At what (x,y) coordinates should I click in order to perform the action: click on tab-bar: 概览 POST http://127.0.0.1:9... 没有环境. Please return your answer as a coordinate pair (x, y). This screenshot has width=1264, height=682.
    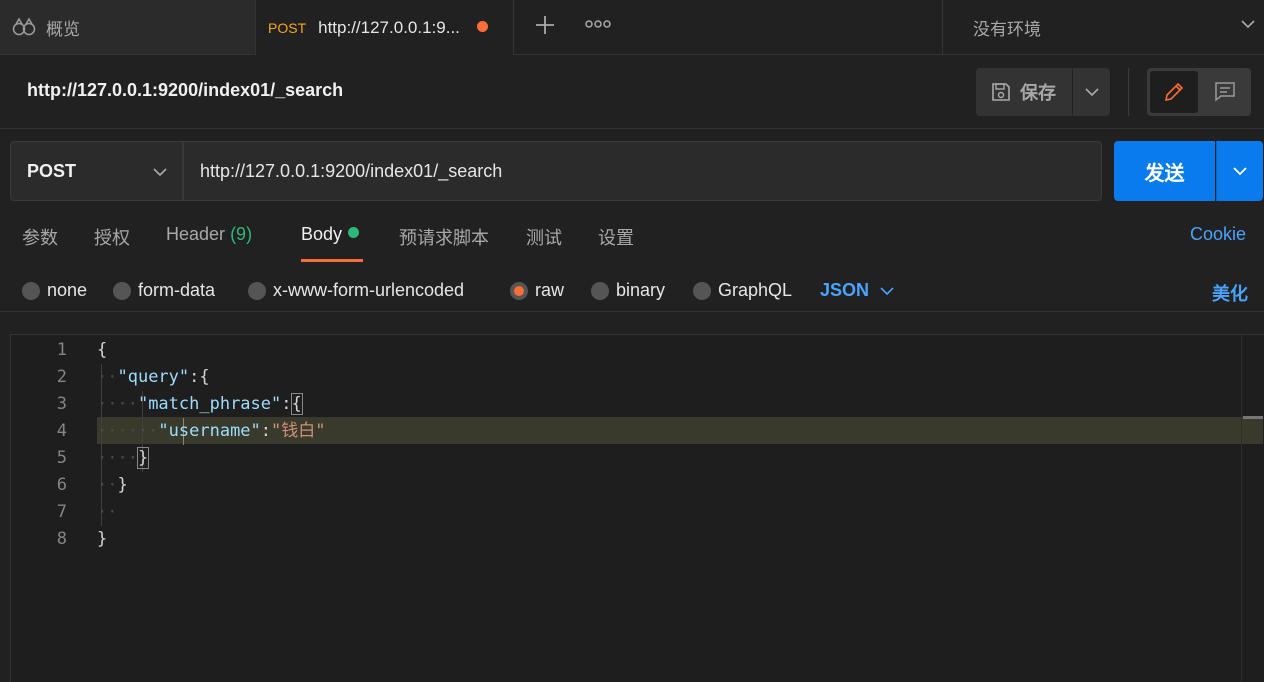
    Looking at the image, I should click on (632, 27).